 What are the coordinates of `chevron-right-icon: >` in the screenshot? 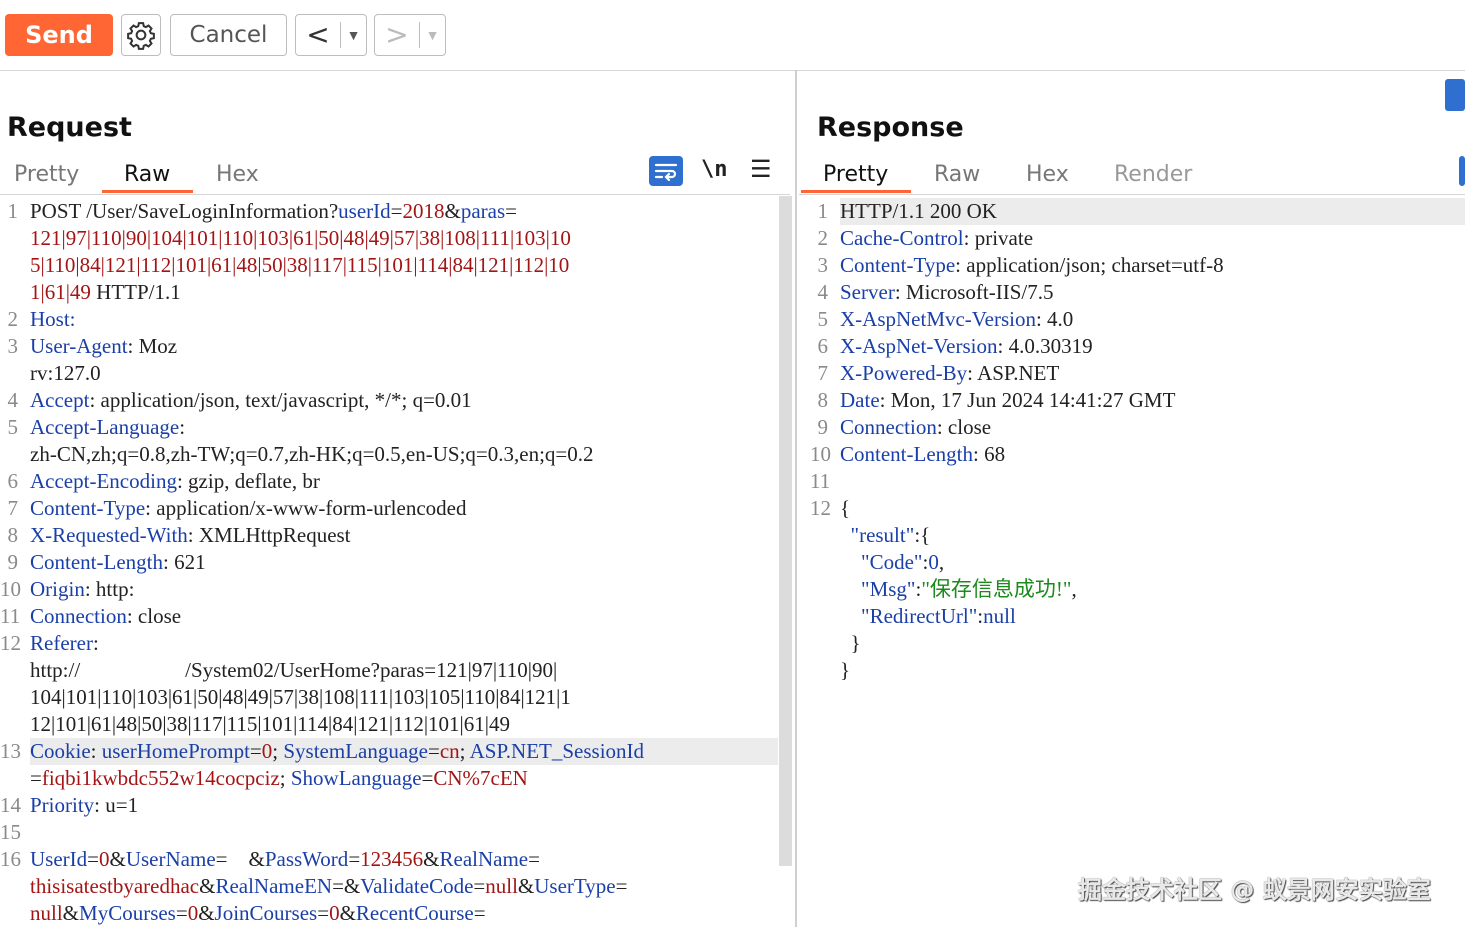 It's located at (397, 35).